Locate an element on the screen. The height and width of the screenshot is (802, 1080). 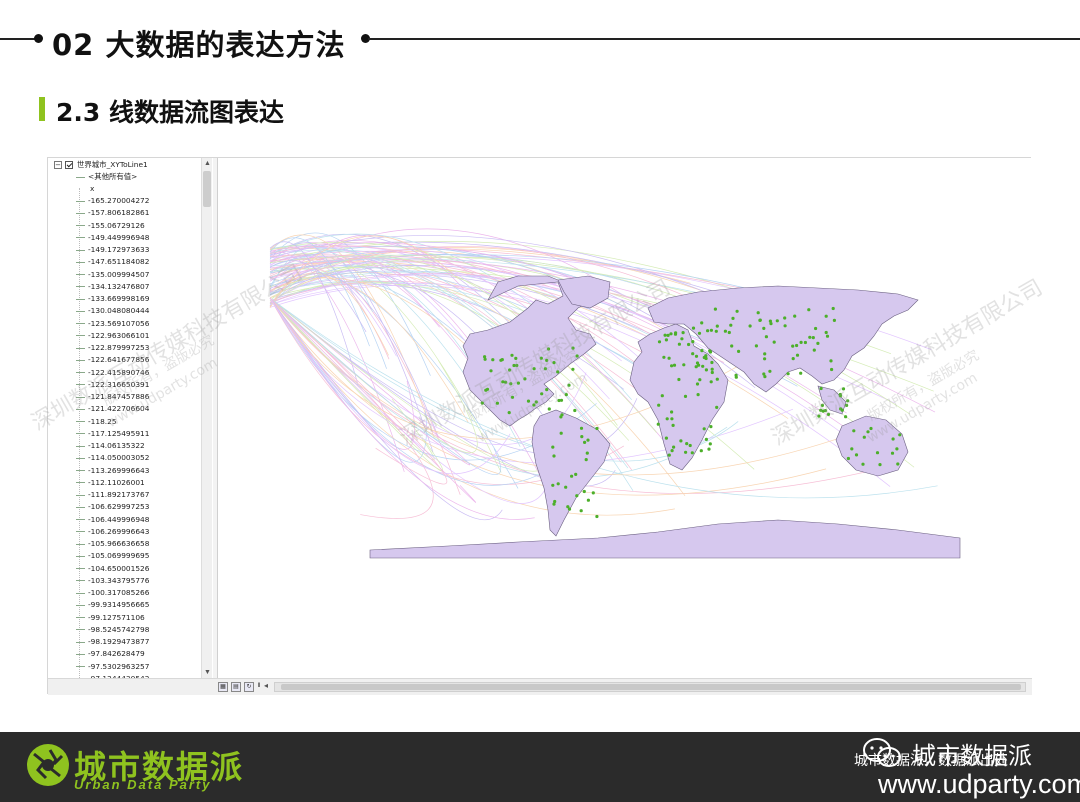
toc-value-row: -106.629997253 is located at coordinates (112, 507).